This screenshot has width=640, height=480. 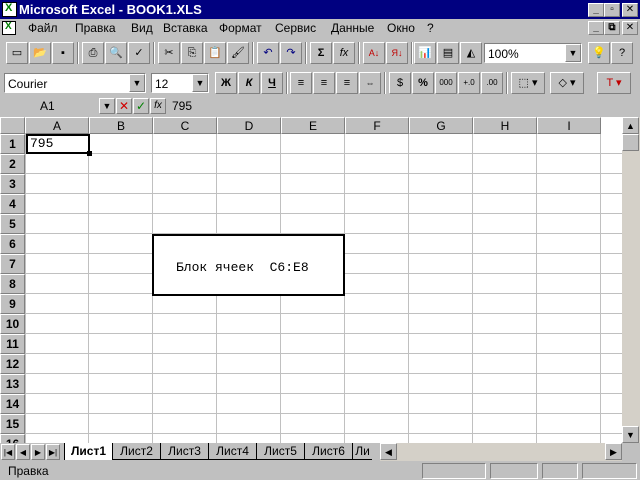 What do you see at coordinates (124, 106) in the screenshot?
I see `cancel-entry-icon: ✕` at bounding box center [124, 106].